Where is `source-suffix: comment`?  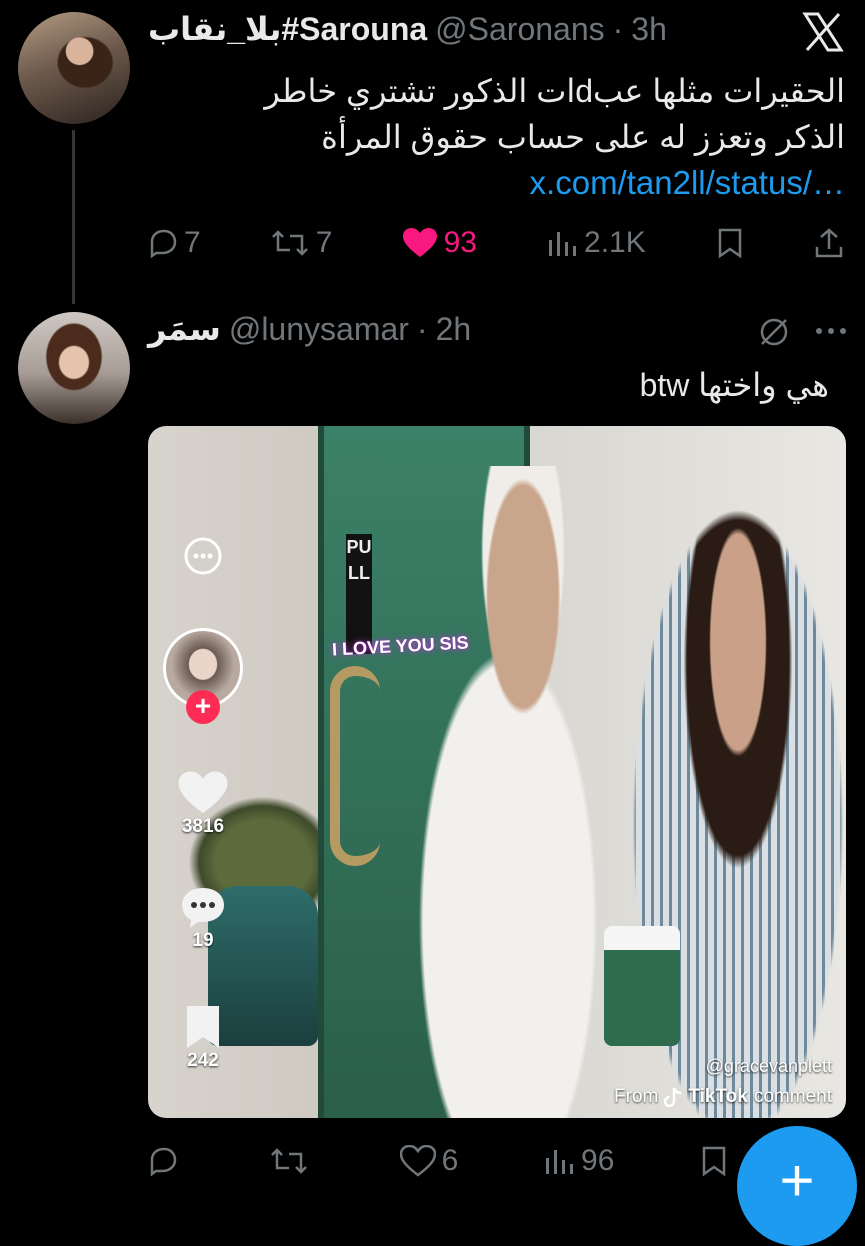 source-suffix: comment is located at coordinates (792, 1096).